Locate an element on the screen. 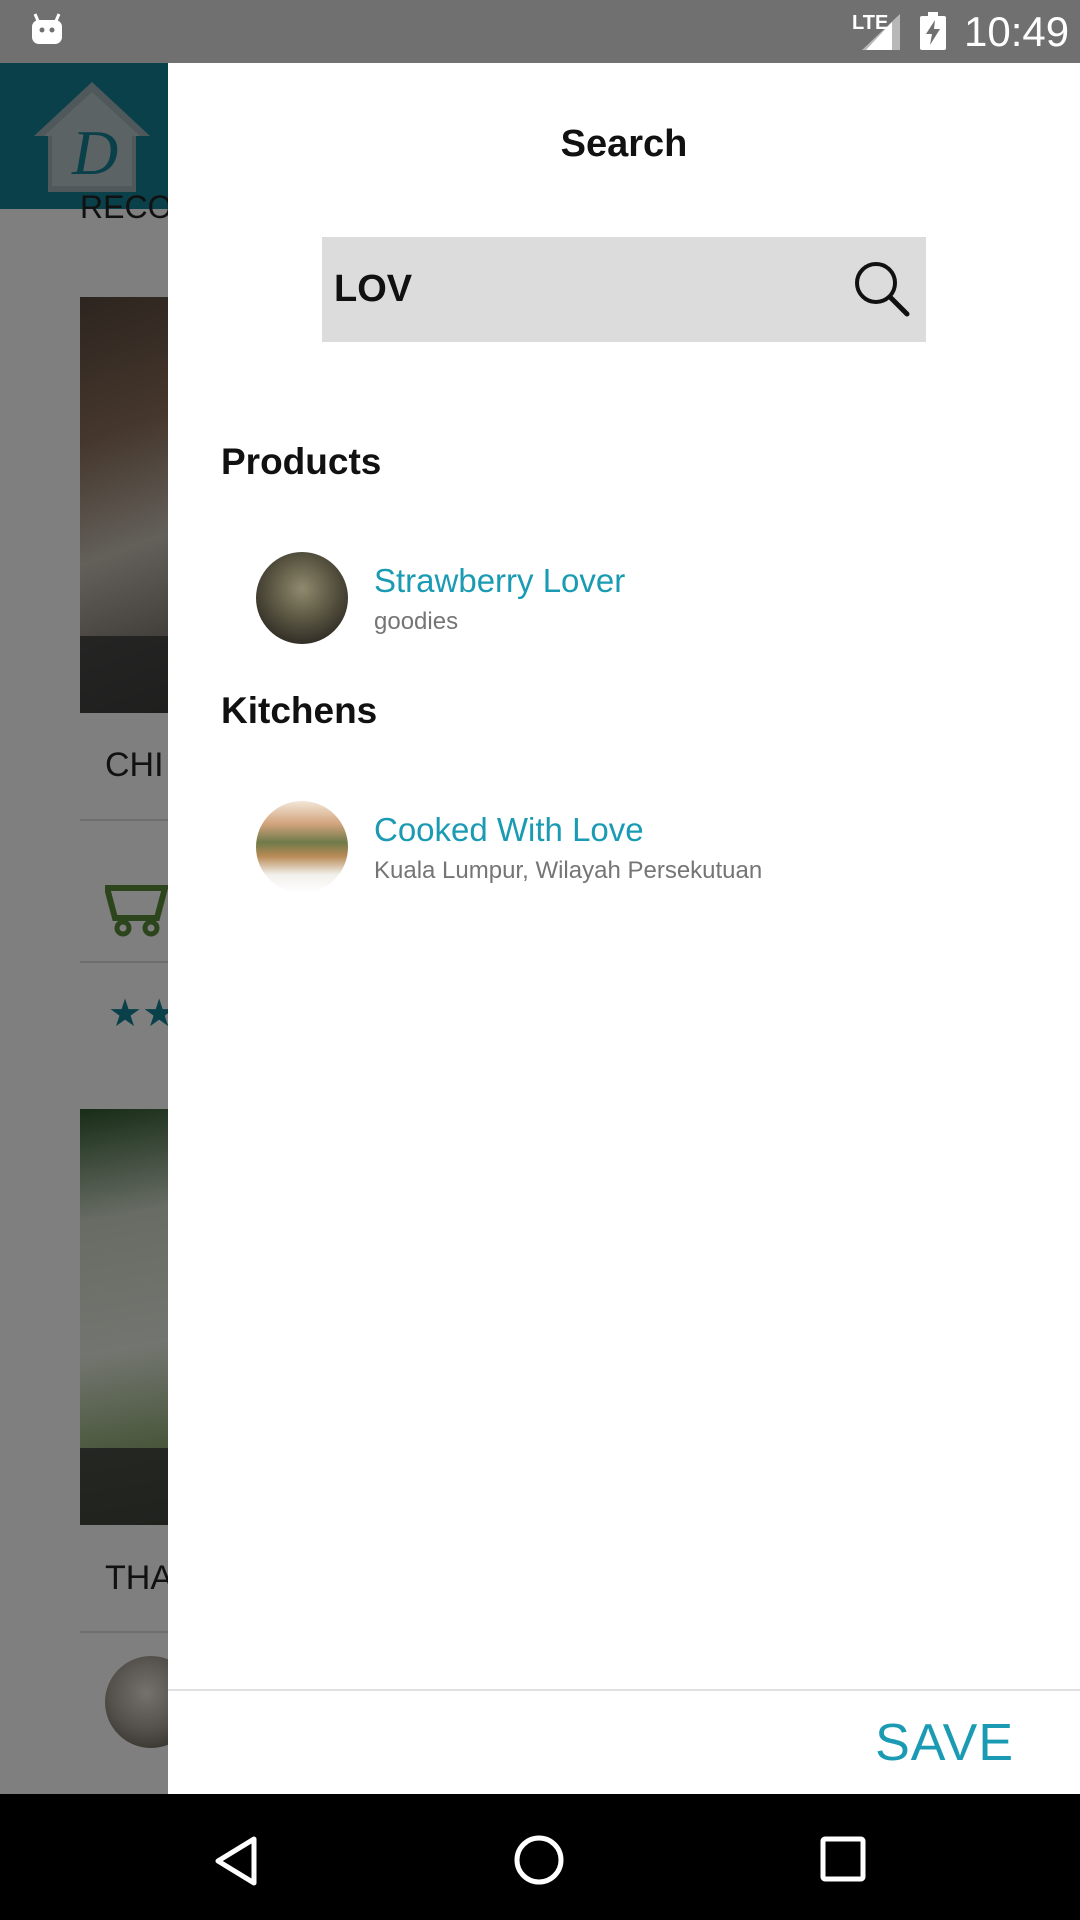 This screenshot has height=1920, width=1080. result-item-product: Strawberry Lover goodies is located at coordinates (636, 599).